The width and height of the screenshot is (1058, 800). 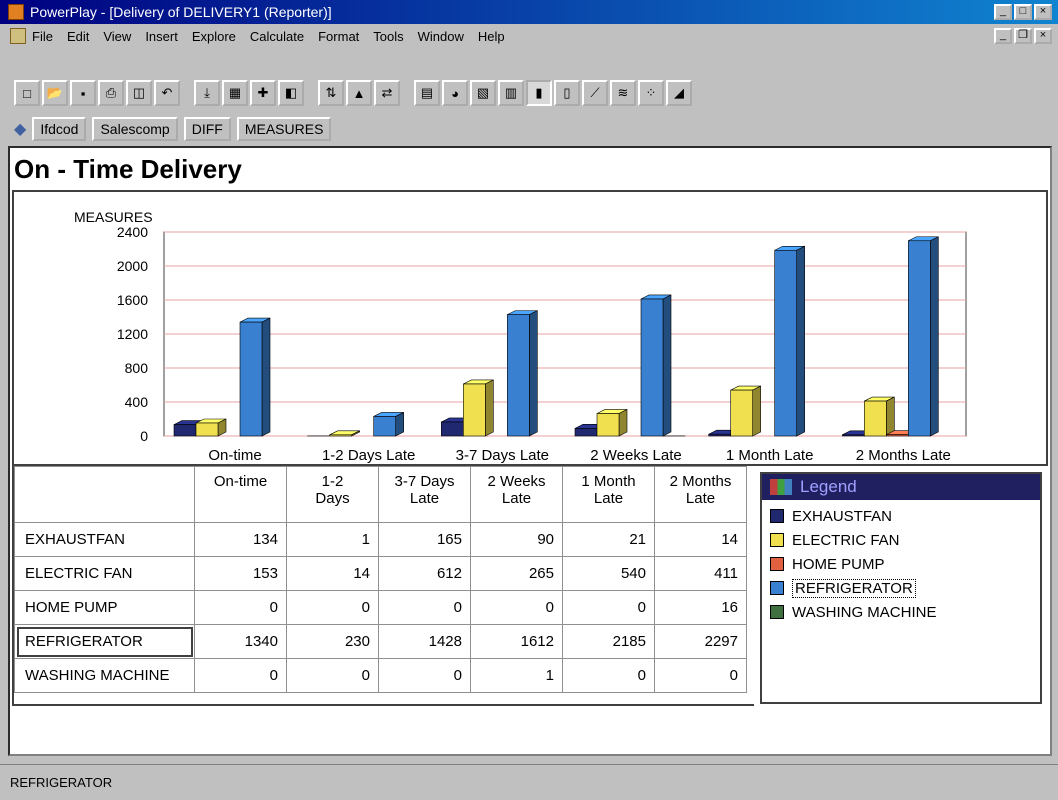 What do you see at coordinates (240, 539) in the screenshot?
I see `table-cell: 134` at bounding box center [240, 539].